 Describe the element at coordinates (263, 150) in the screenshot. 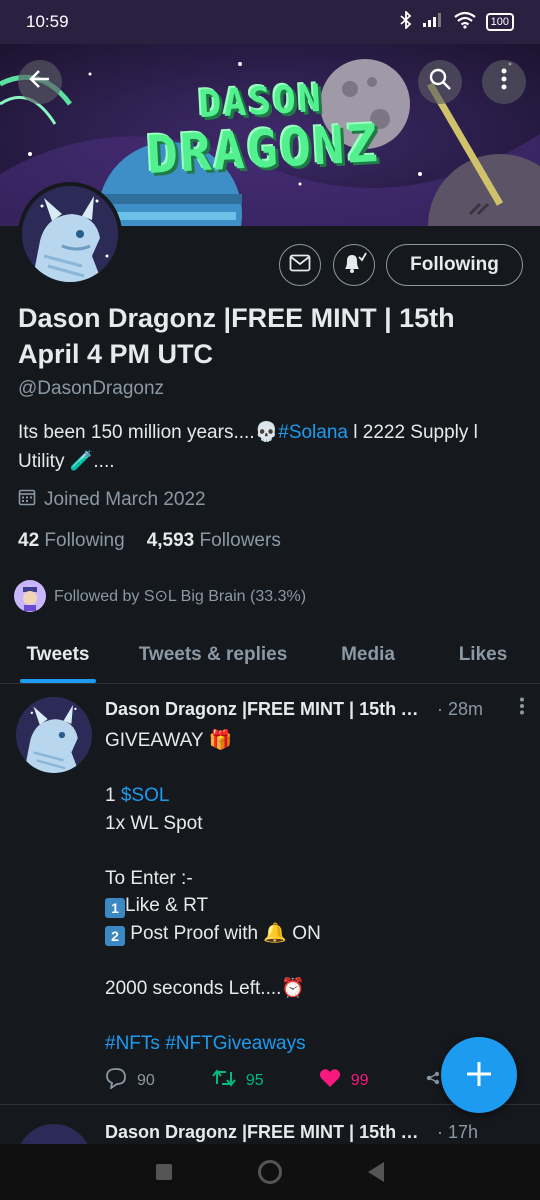

I see `banner-logo-line2: DRAGONZ` at that location.